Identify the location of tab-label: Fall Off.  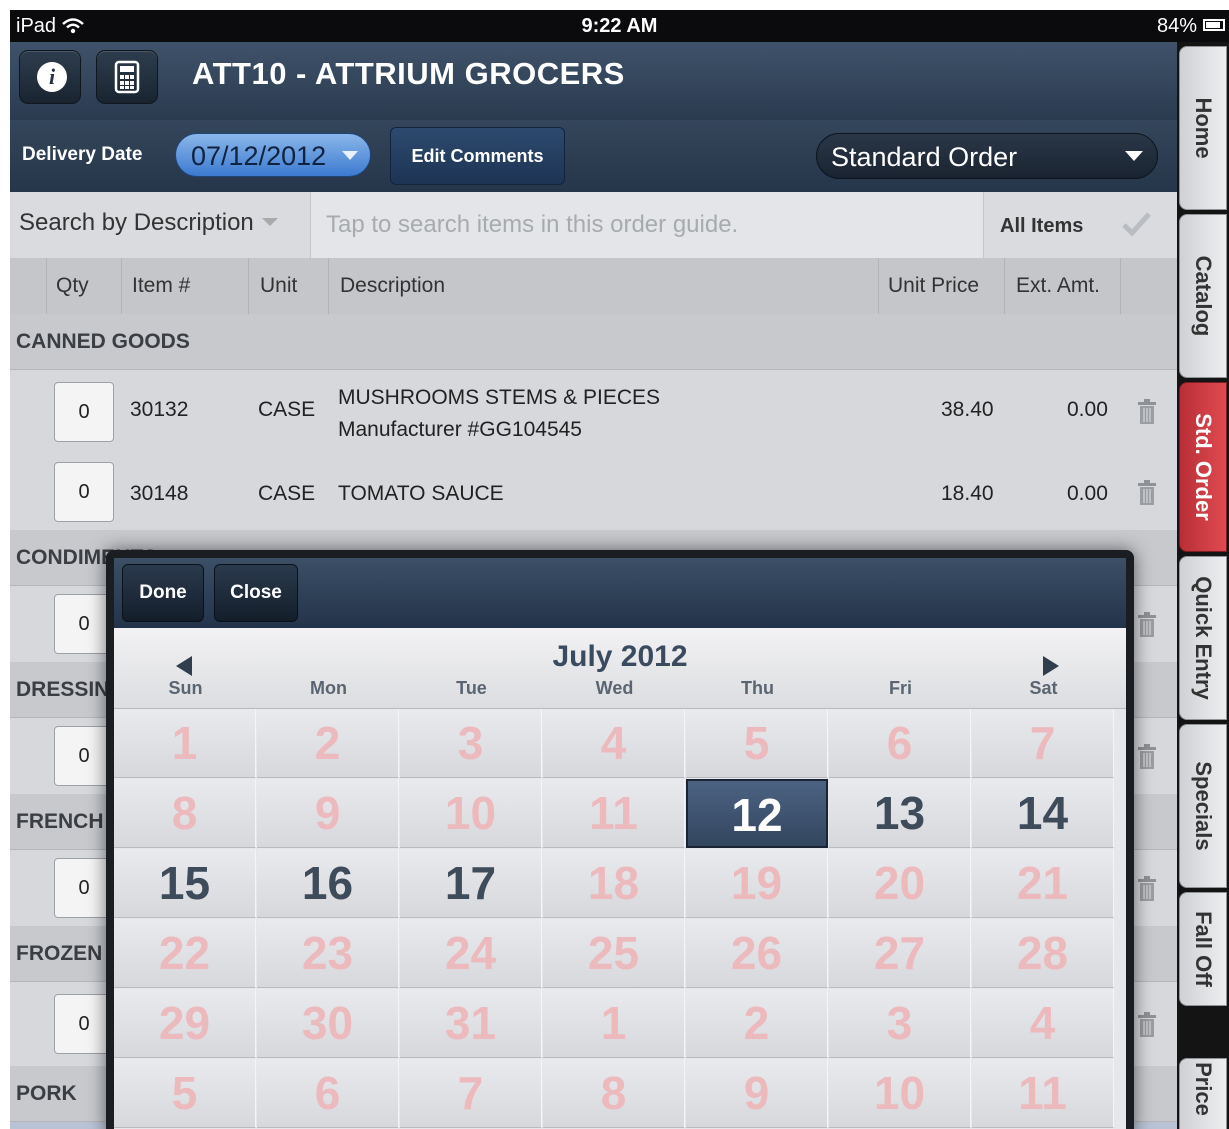
(1203, 949).